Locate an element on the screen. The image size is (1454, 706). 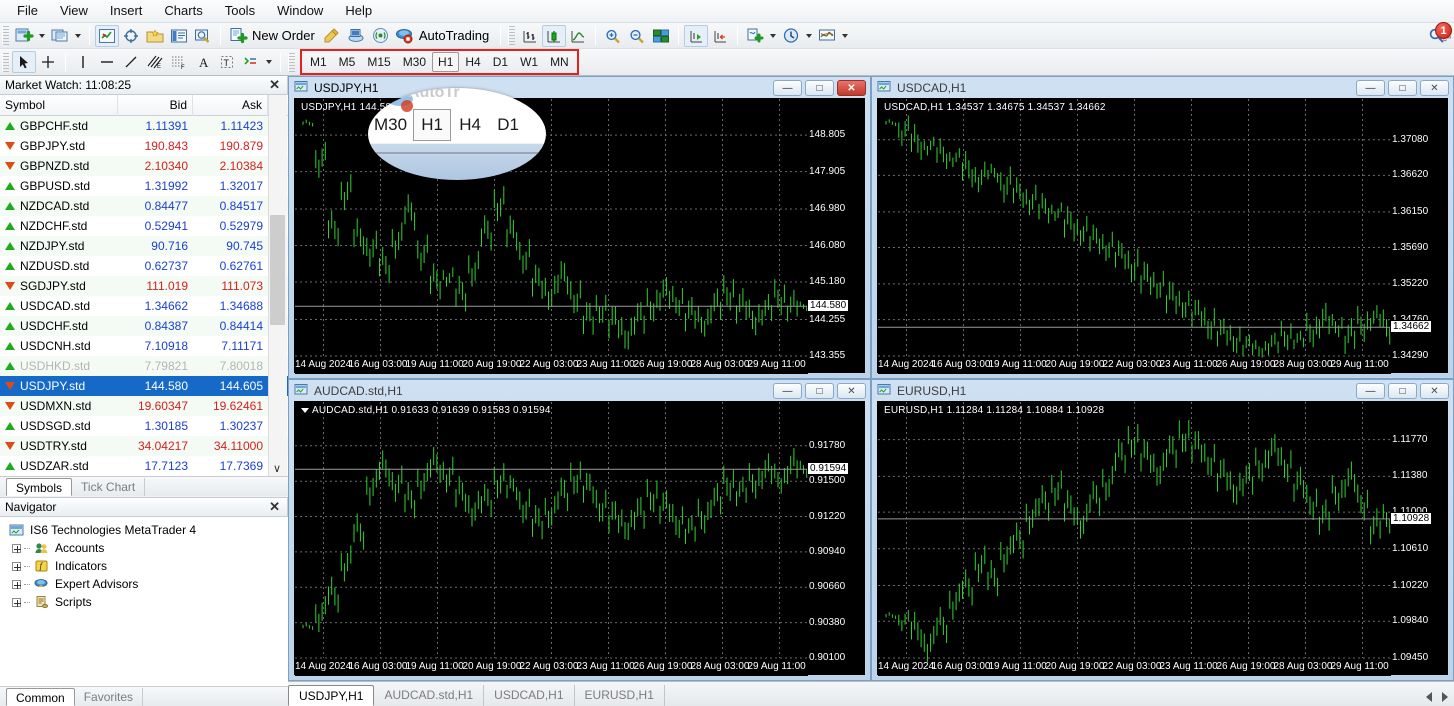
horizontal-line-icon is located at coordinates (107, 62).